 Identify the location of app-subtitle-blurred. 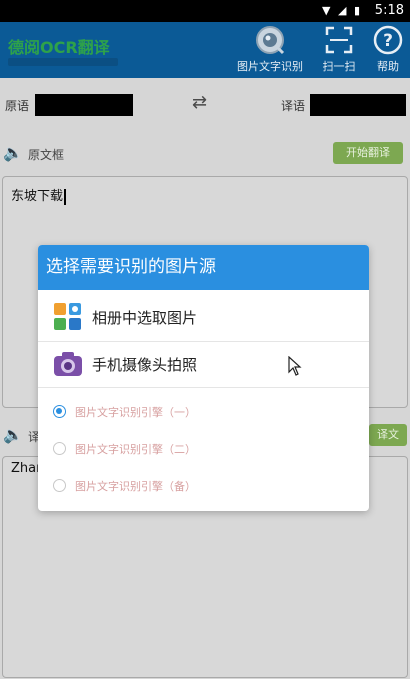
(63, 62).